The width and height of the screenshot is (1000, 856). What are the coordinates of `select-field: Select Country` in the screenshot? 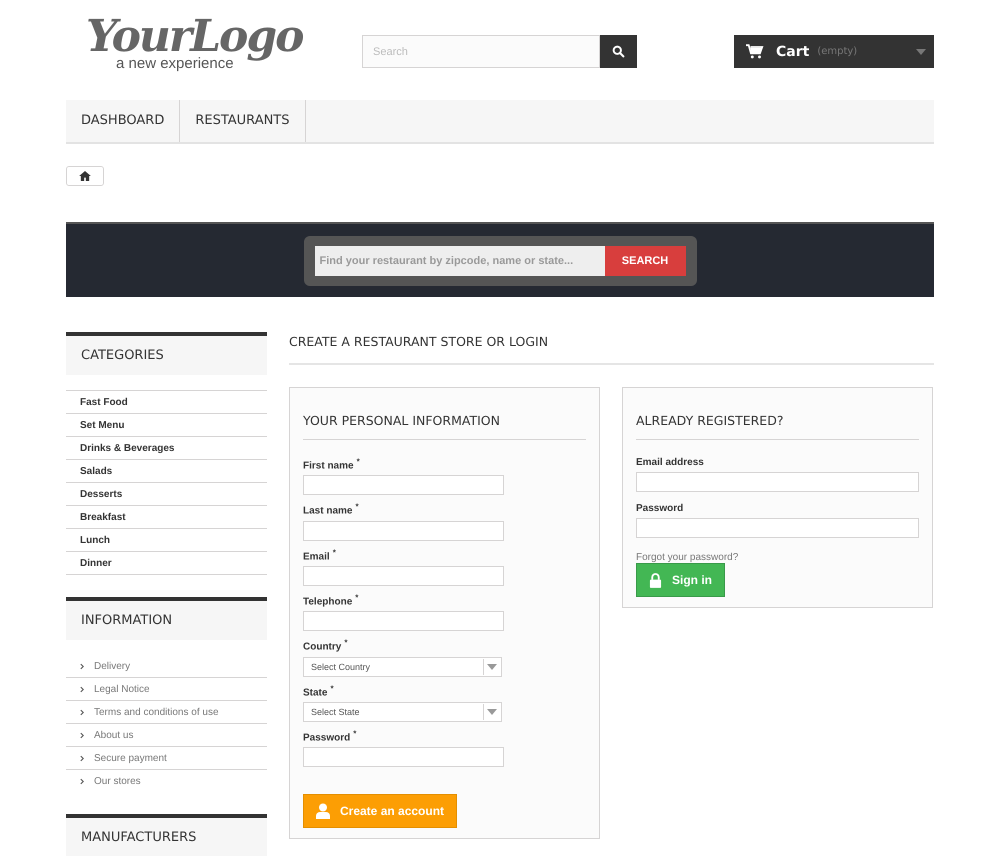 It's located at (402, 666).